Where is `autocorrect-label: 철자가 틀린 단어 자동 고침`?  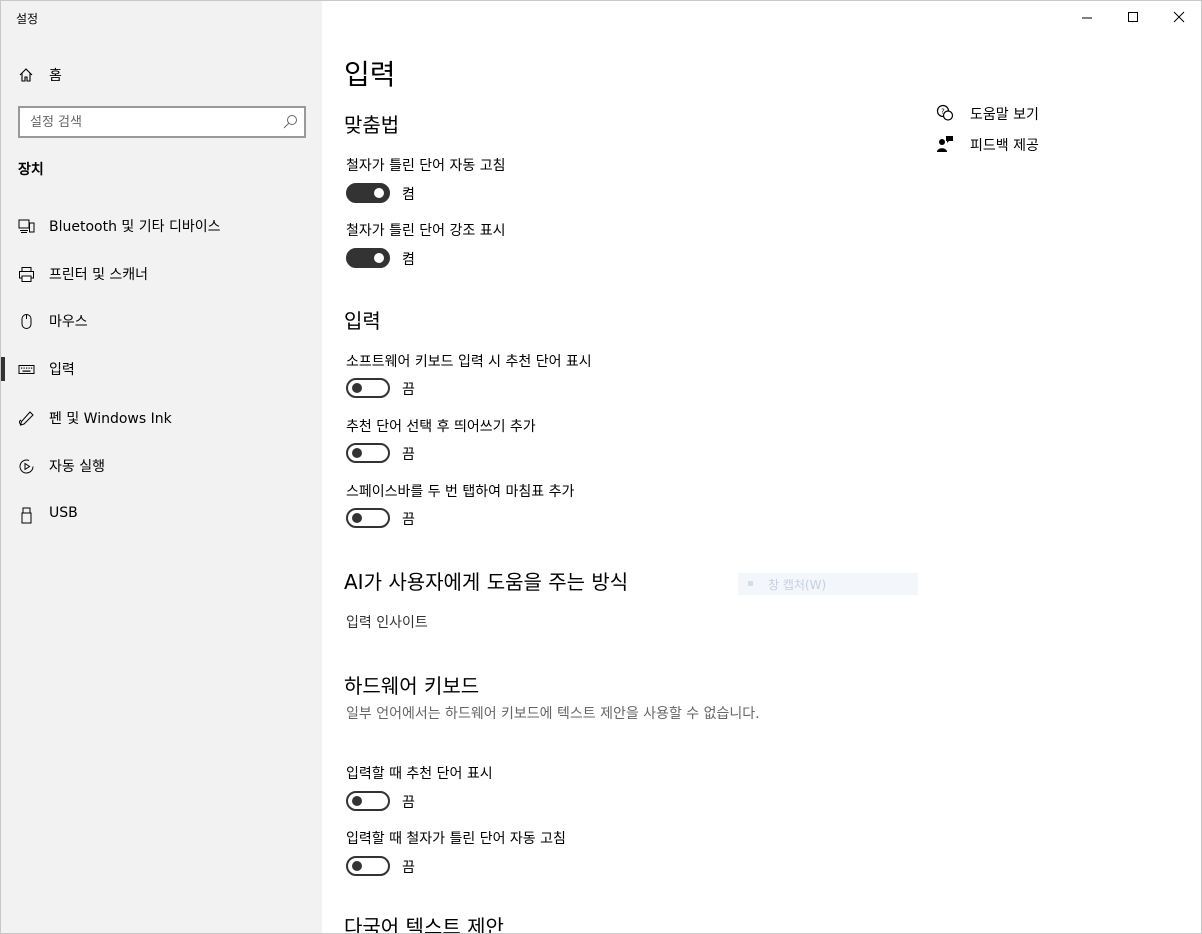
autocorrect-label: 철자가 틀린 단어 자동 고침 is located at coordinates (426, 166).